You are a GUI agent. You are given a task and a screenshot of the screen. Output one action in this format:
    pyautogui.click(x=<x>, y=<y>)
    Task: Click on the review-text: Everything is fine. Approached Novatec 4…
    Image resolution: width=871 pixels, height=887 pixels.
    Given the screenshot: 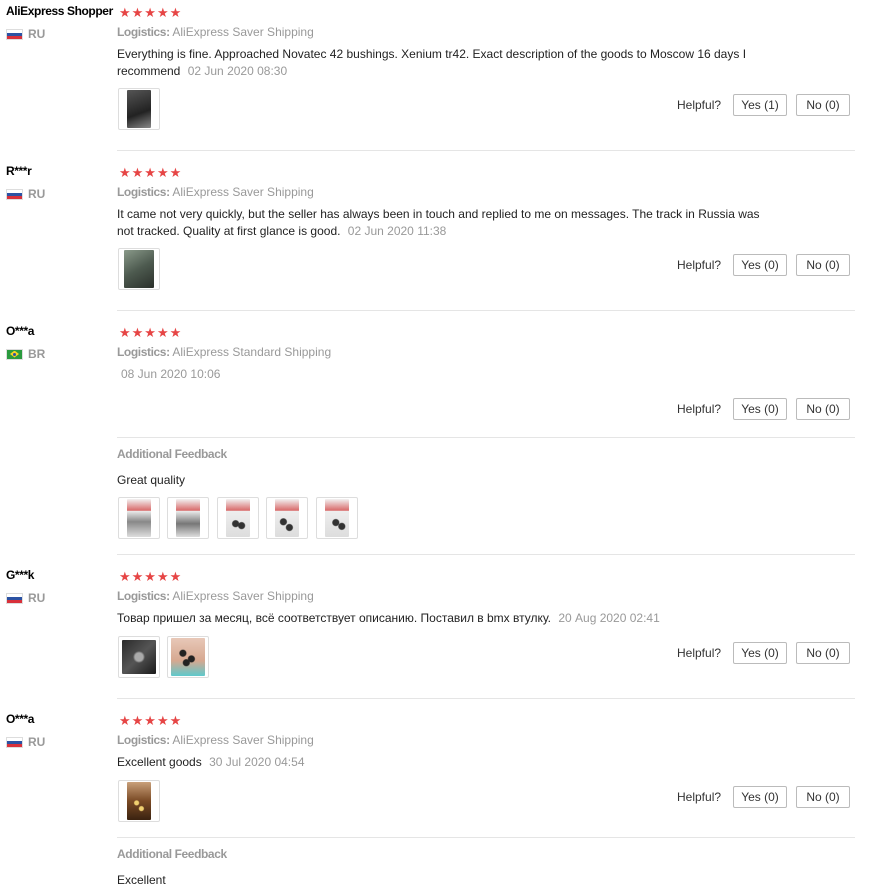 What is the action you would take?
    pyautogui.click(x=447, y=63)
    